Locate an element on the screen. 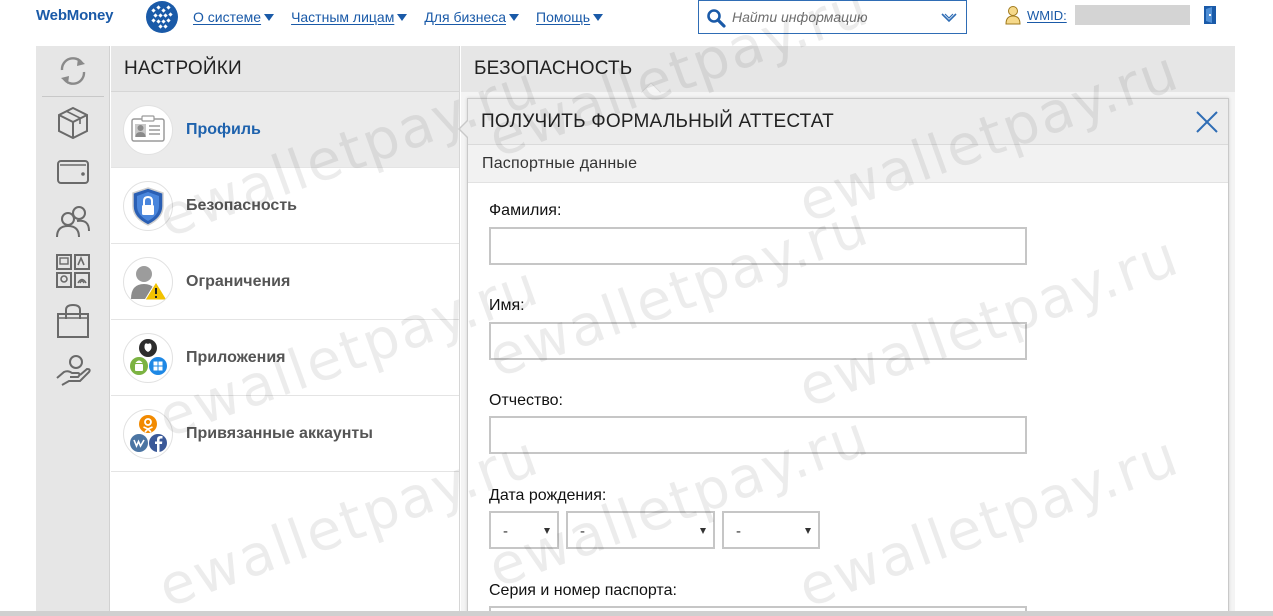 This screenshot has height=616, width=1273. settings-item-restrictions: Ограничения is located at coordinates (285, 282).